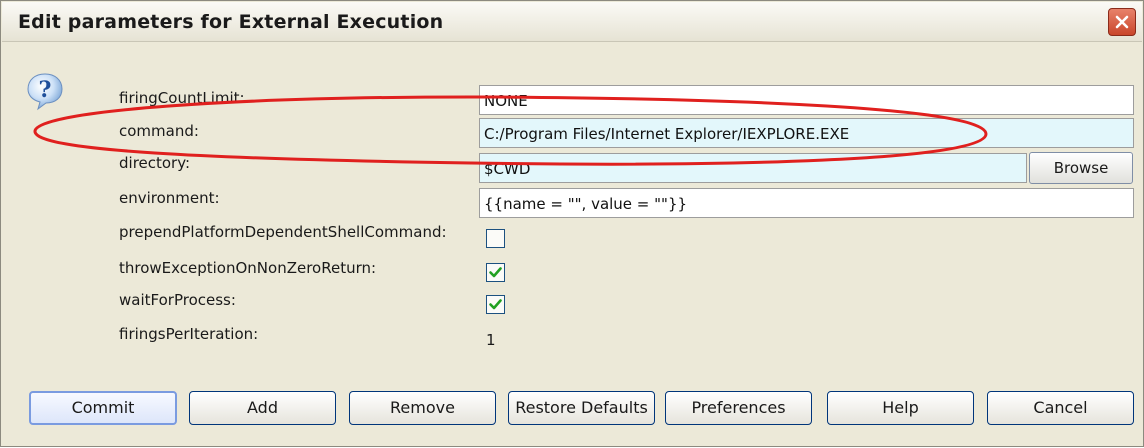 This screenshot has width=1144, height=448. Describe the element at coordinates (806, 100) in the screenshot. I see `firingcountlimit-field: NONE` at that location.